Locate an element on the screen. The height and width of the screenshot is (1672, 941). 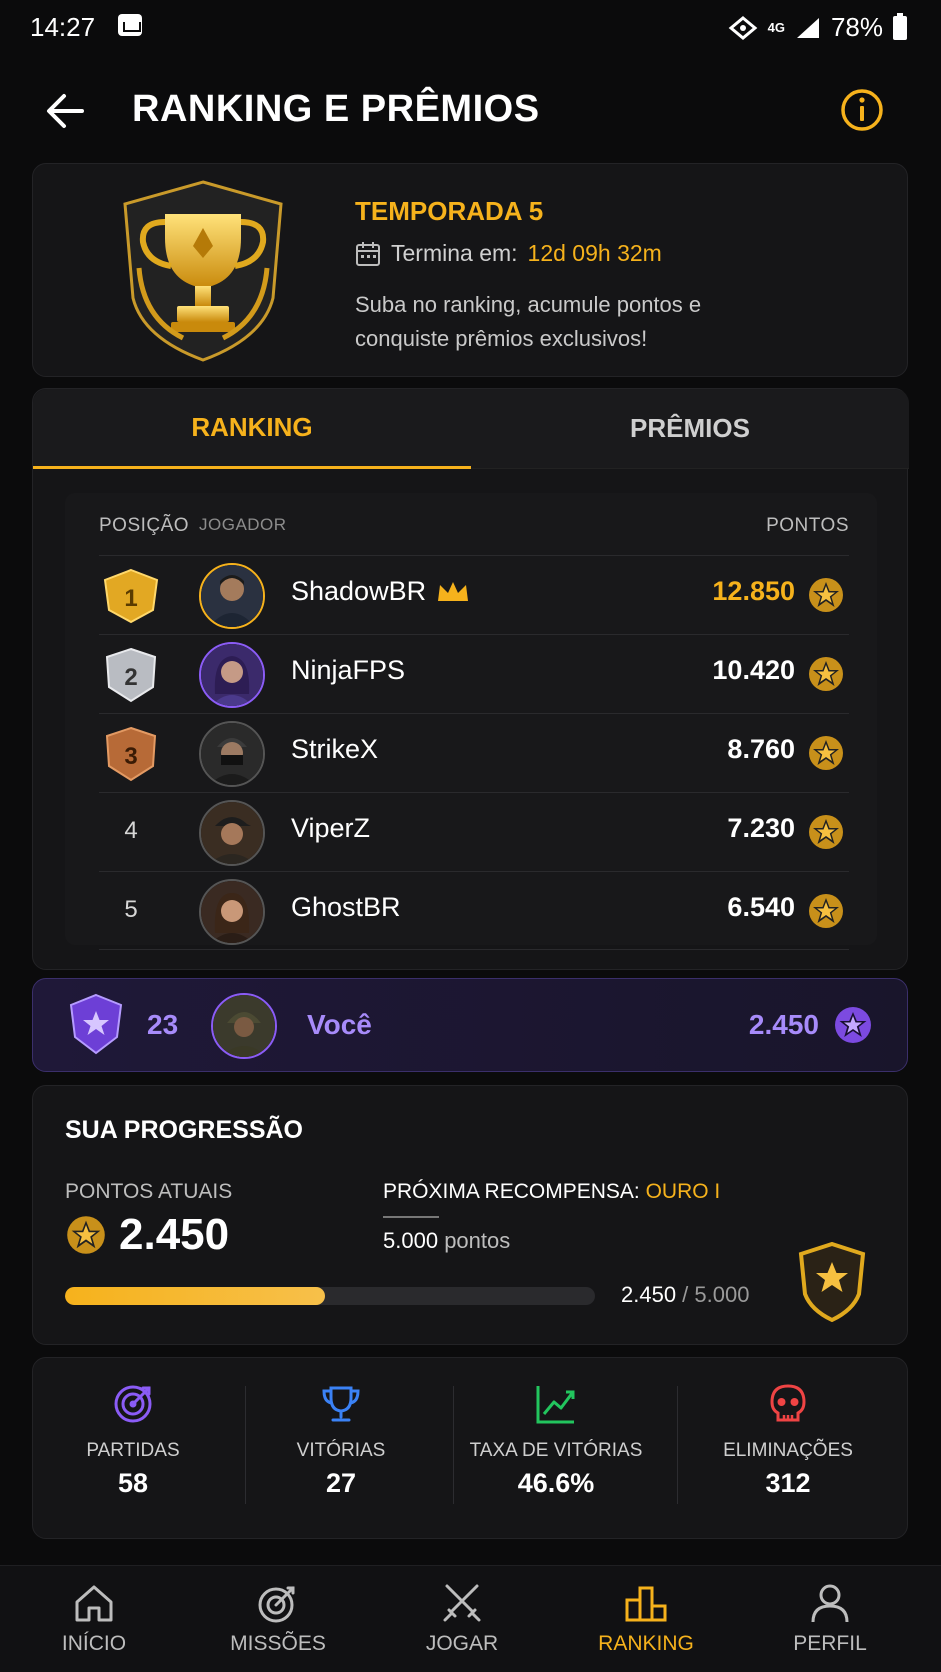
bottom-navigation: INÍCIO MISSÕES JOGAR RANKING PERFIL is located at coordinates (470, 1618).